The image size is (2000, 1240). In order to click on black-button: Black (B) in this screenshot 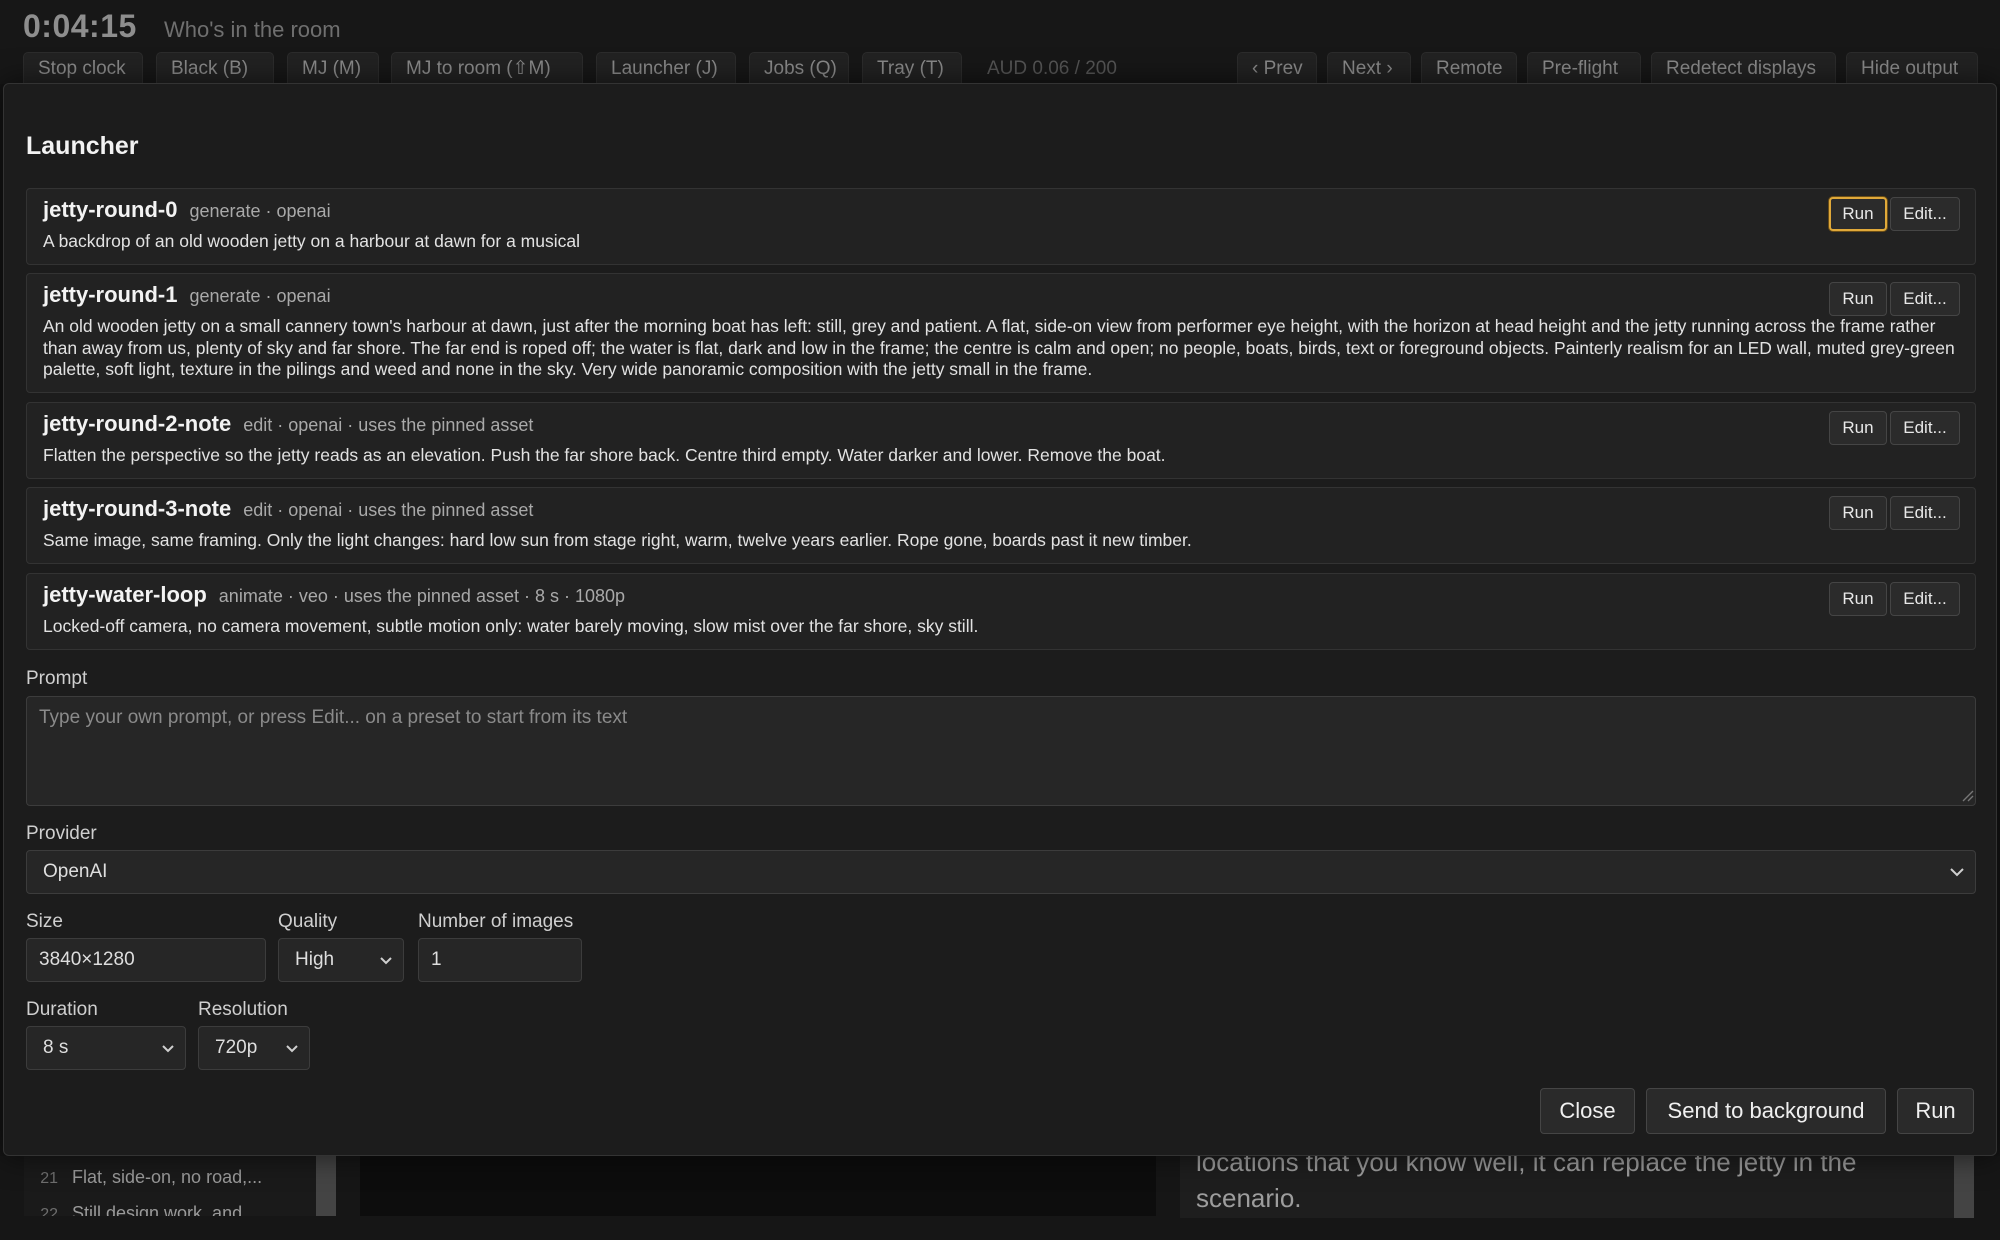, I will do `click(215, 68)`.